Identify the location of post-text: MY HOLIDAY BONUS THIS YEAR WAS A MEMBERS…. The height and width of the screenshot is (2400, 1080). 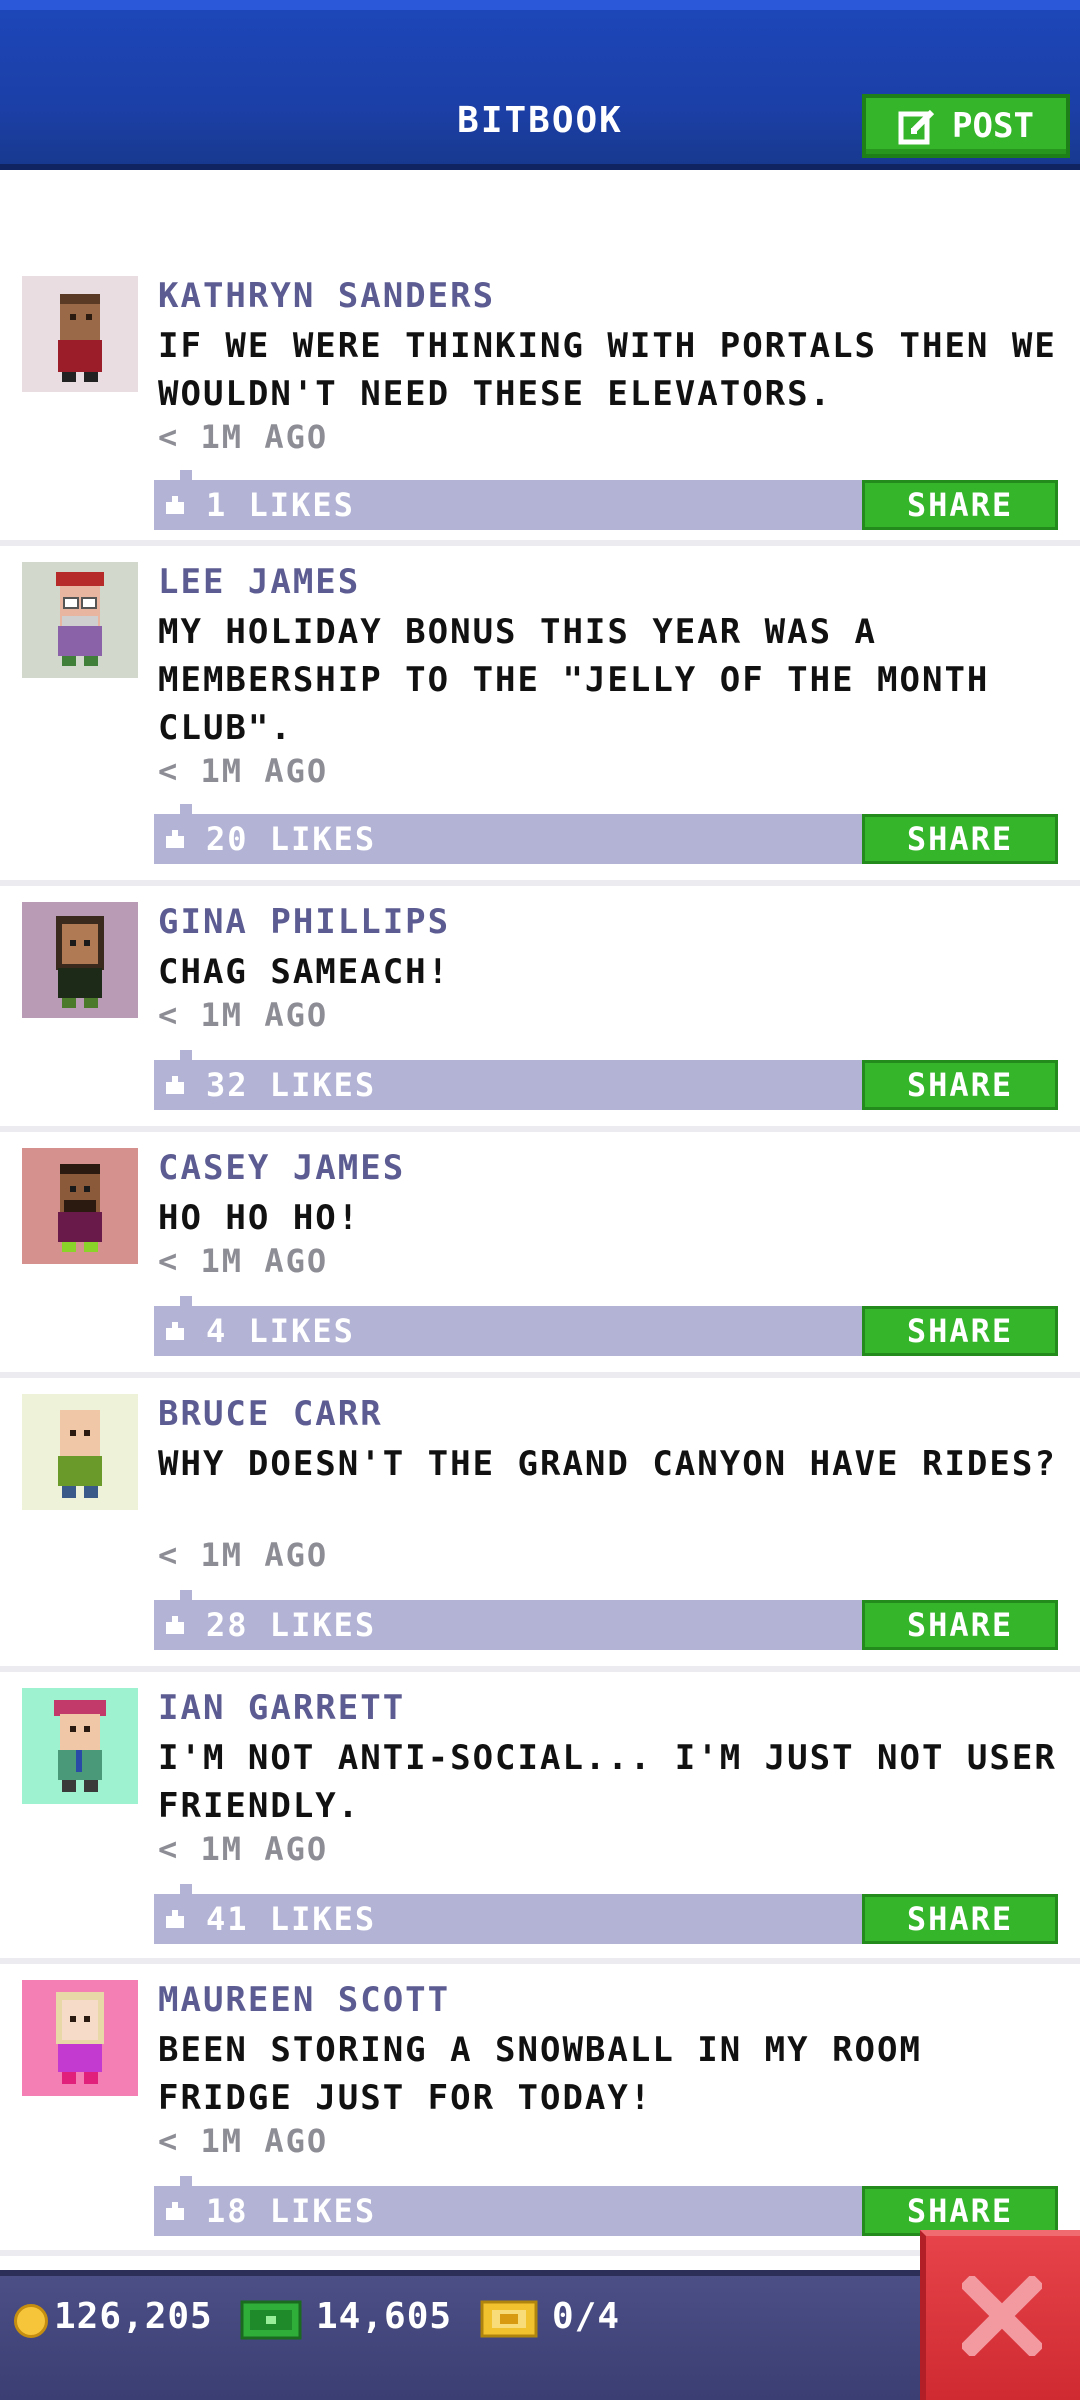
(574, 680).